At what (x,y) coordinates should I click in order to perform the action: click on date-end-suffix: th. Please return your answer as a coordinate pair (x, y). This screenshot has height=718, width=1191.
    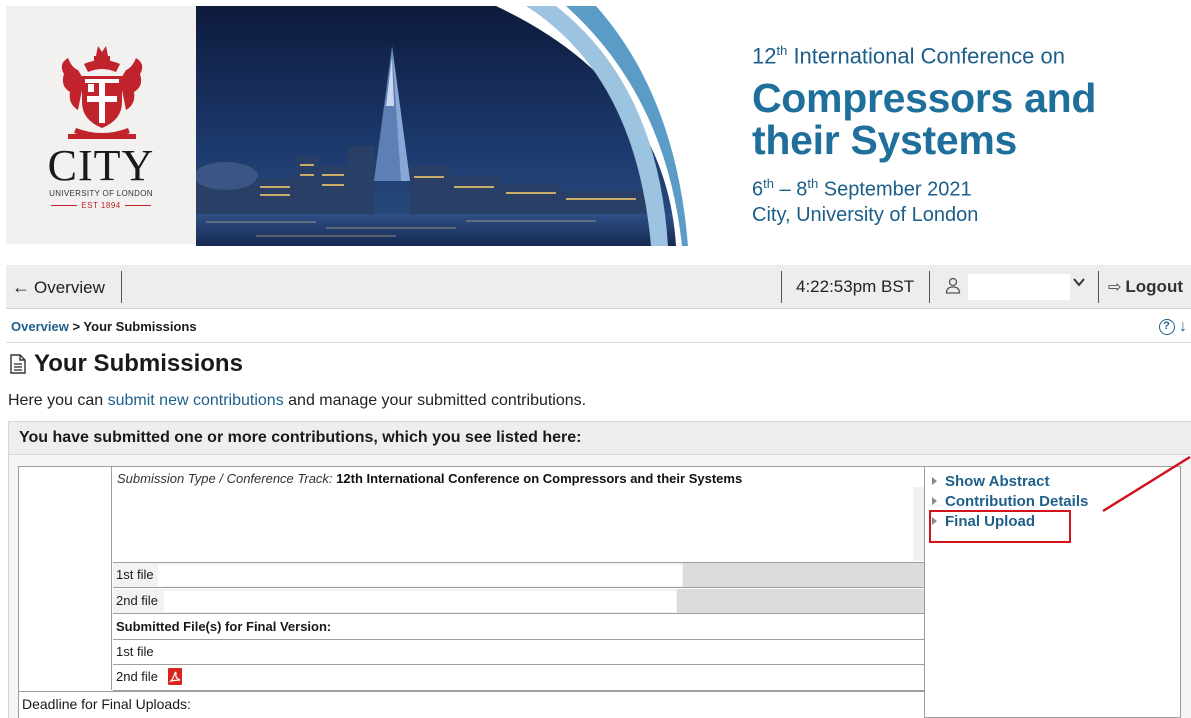
    Looking at the image, I should click on (813, 184).